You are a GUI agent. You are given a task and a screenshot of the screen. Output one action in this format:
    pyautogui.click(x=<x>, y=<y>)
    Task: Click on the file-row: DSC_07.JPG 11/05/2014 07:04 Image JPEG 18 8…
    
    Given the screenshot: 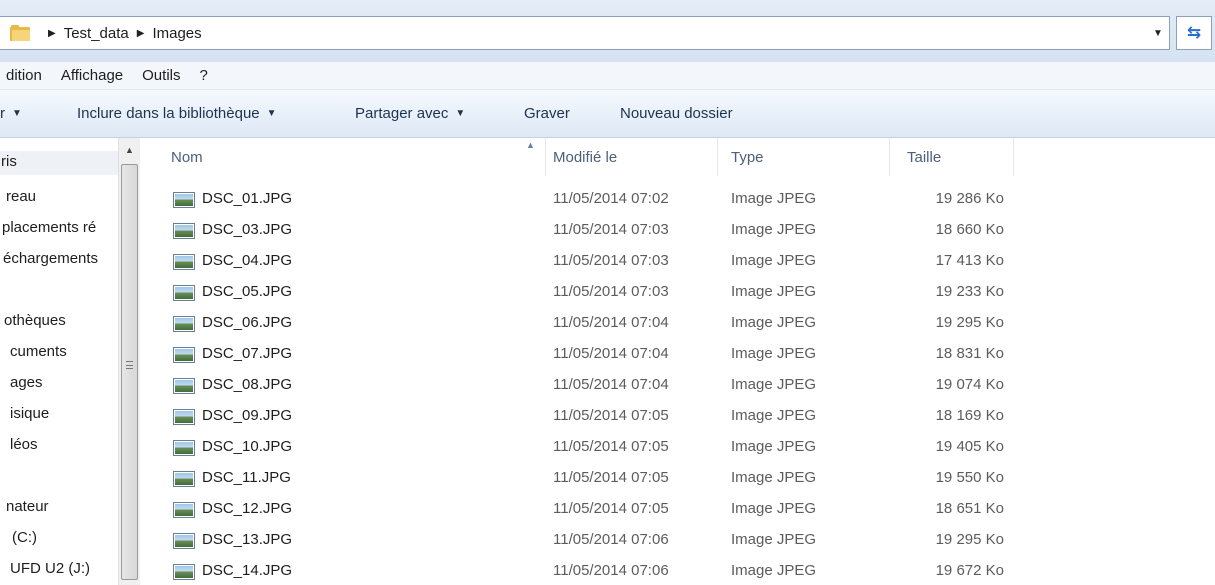 What is the action you would take?
    pyautogui.click(x=677, y=354)
    